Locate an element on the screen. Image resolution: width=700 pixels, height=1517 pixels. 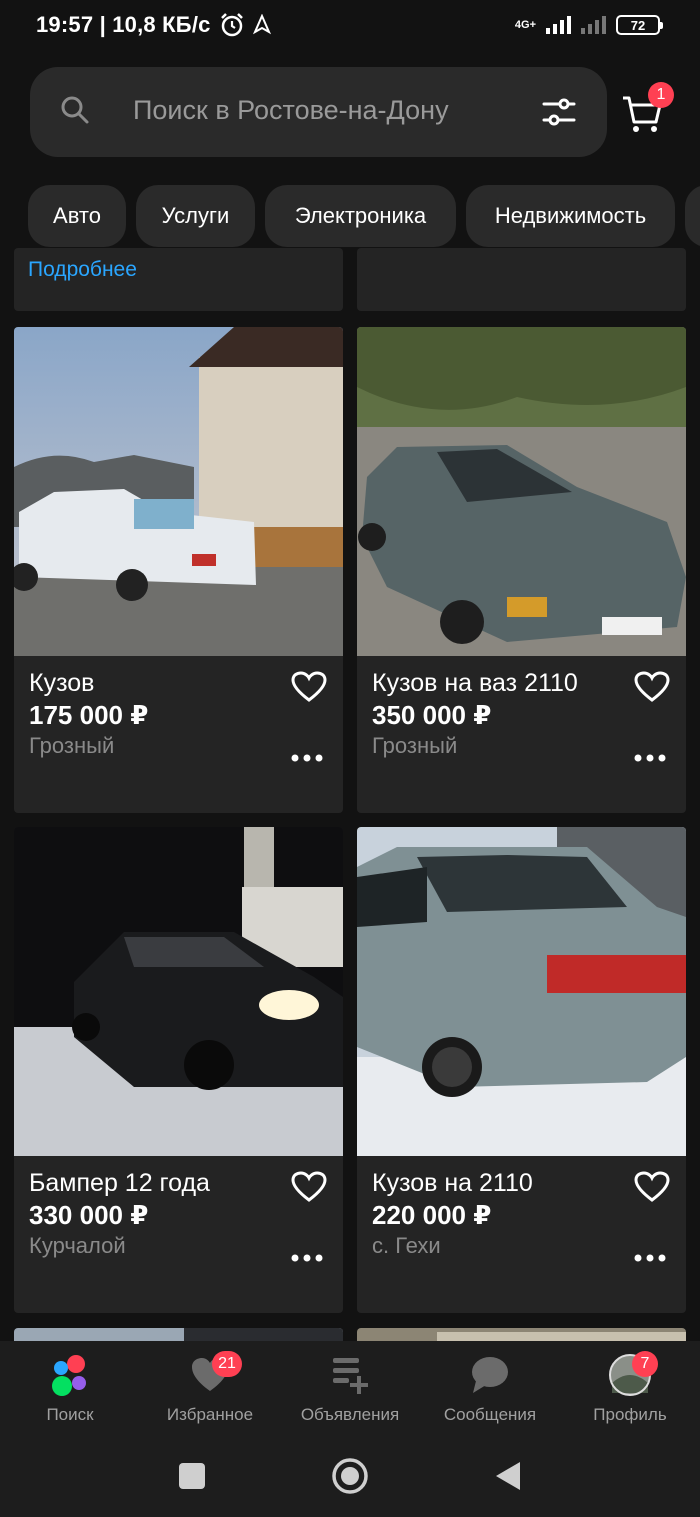
listing-price: 220 000 ₽ is located at coordinates (432, 1215).